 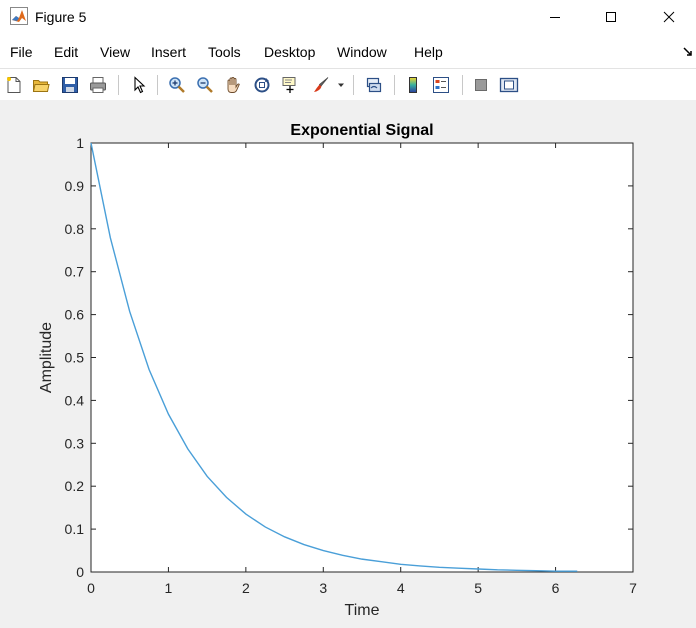 I want to click on save-button, so click(x=70, y=85).